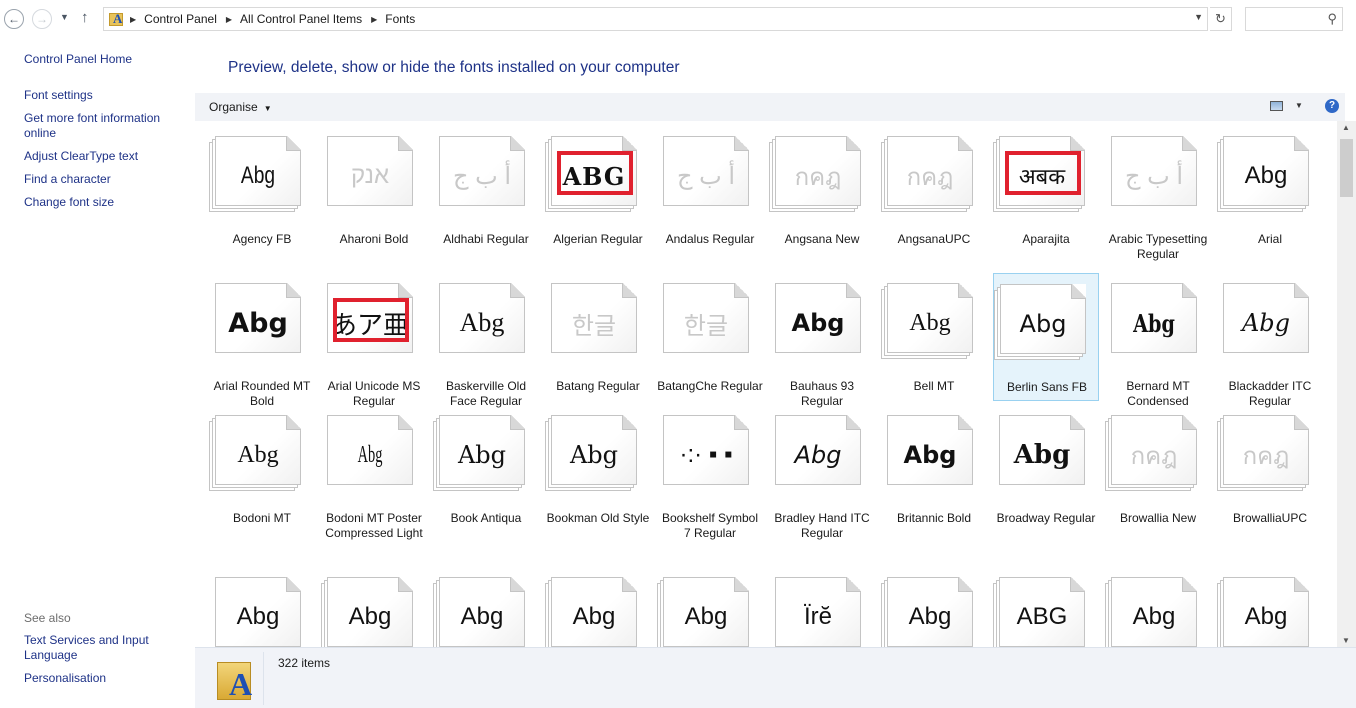 The image size is (1356, 708). I want to click on find-character-link: Find a character, so click(104, 179).